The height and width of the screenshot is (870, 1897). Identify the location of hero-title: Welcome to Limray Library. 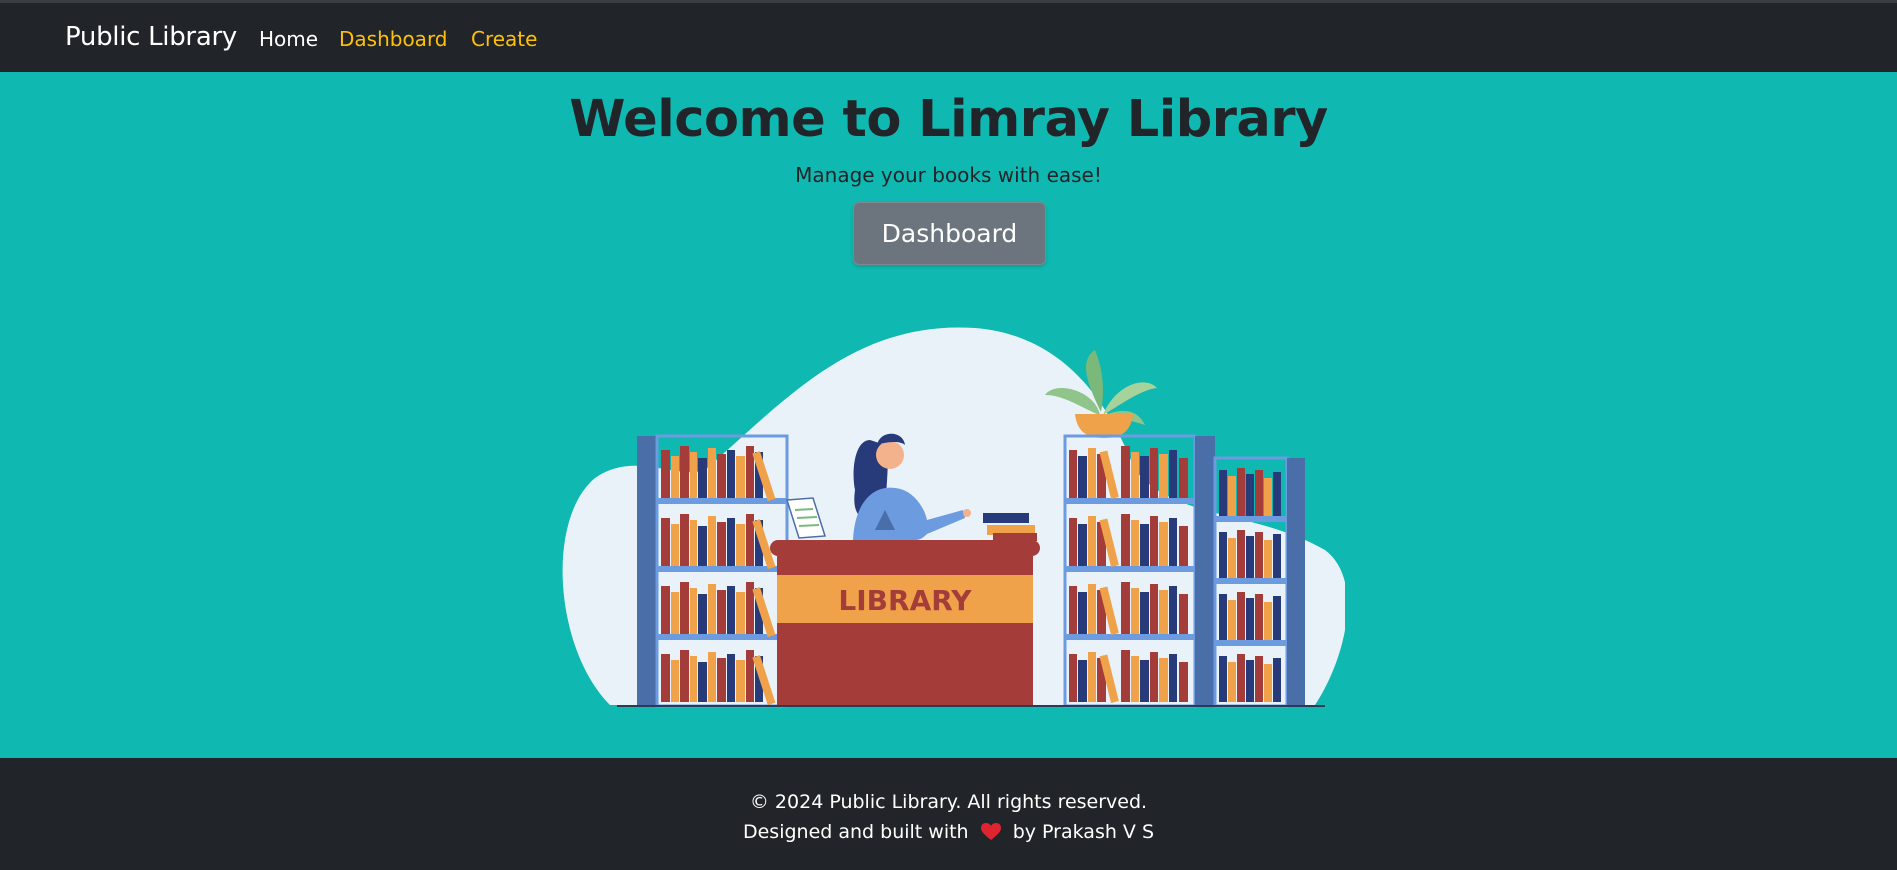
(948, 119).